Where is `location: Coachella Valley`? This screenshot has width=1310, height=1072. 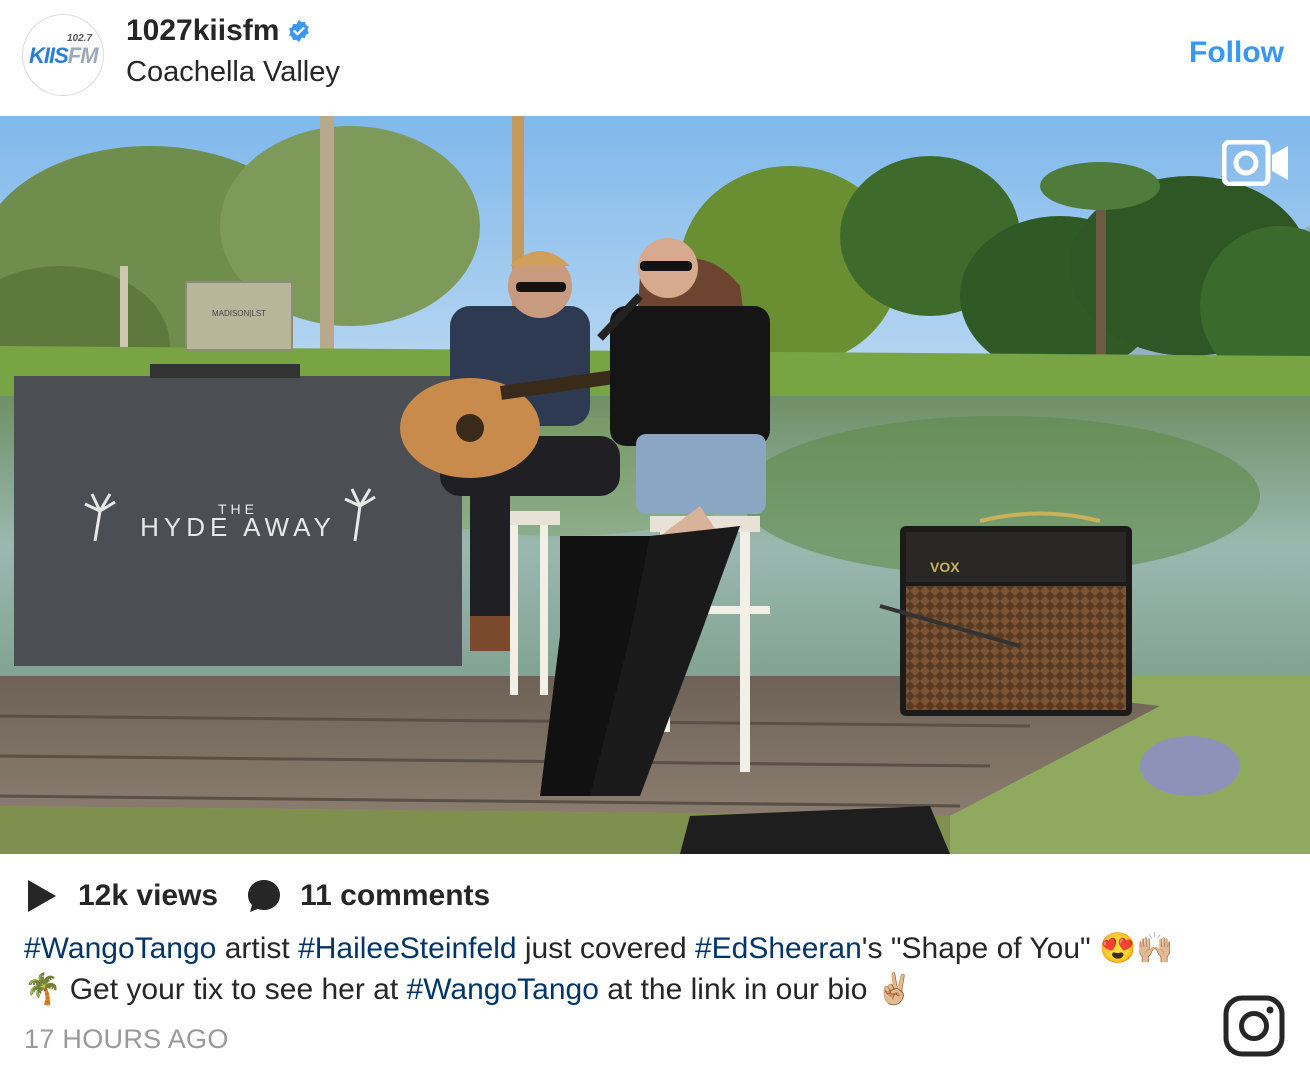 location: Coachella Valley is located at coordinates (233, 72).